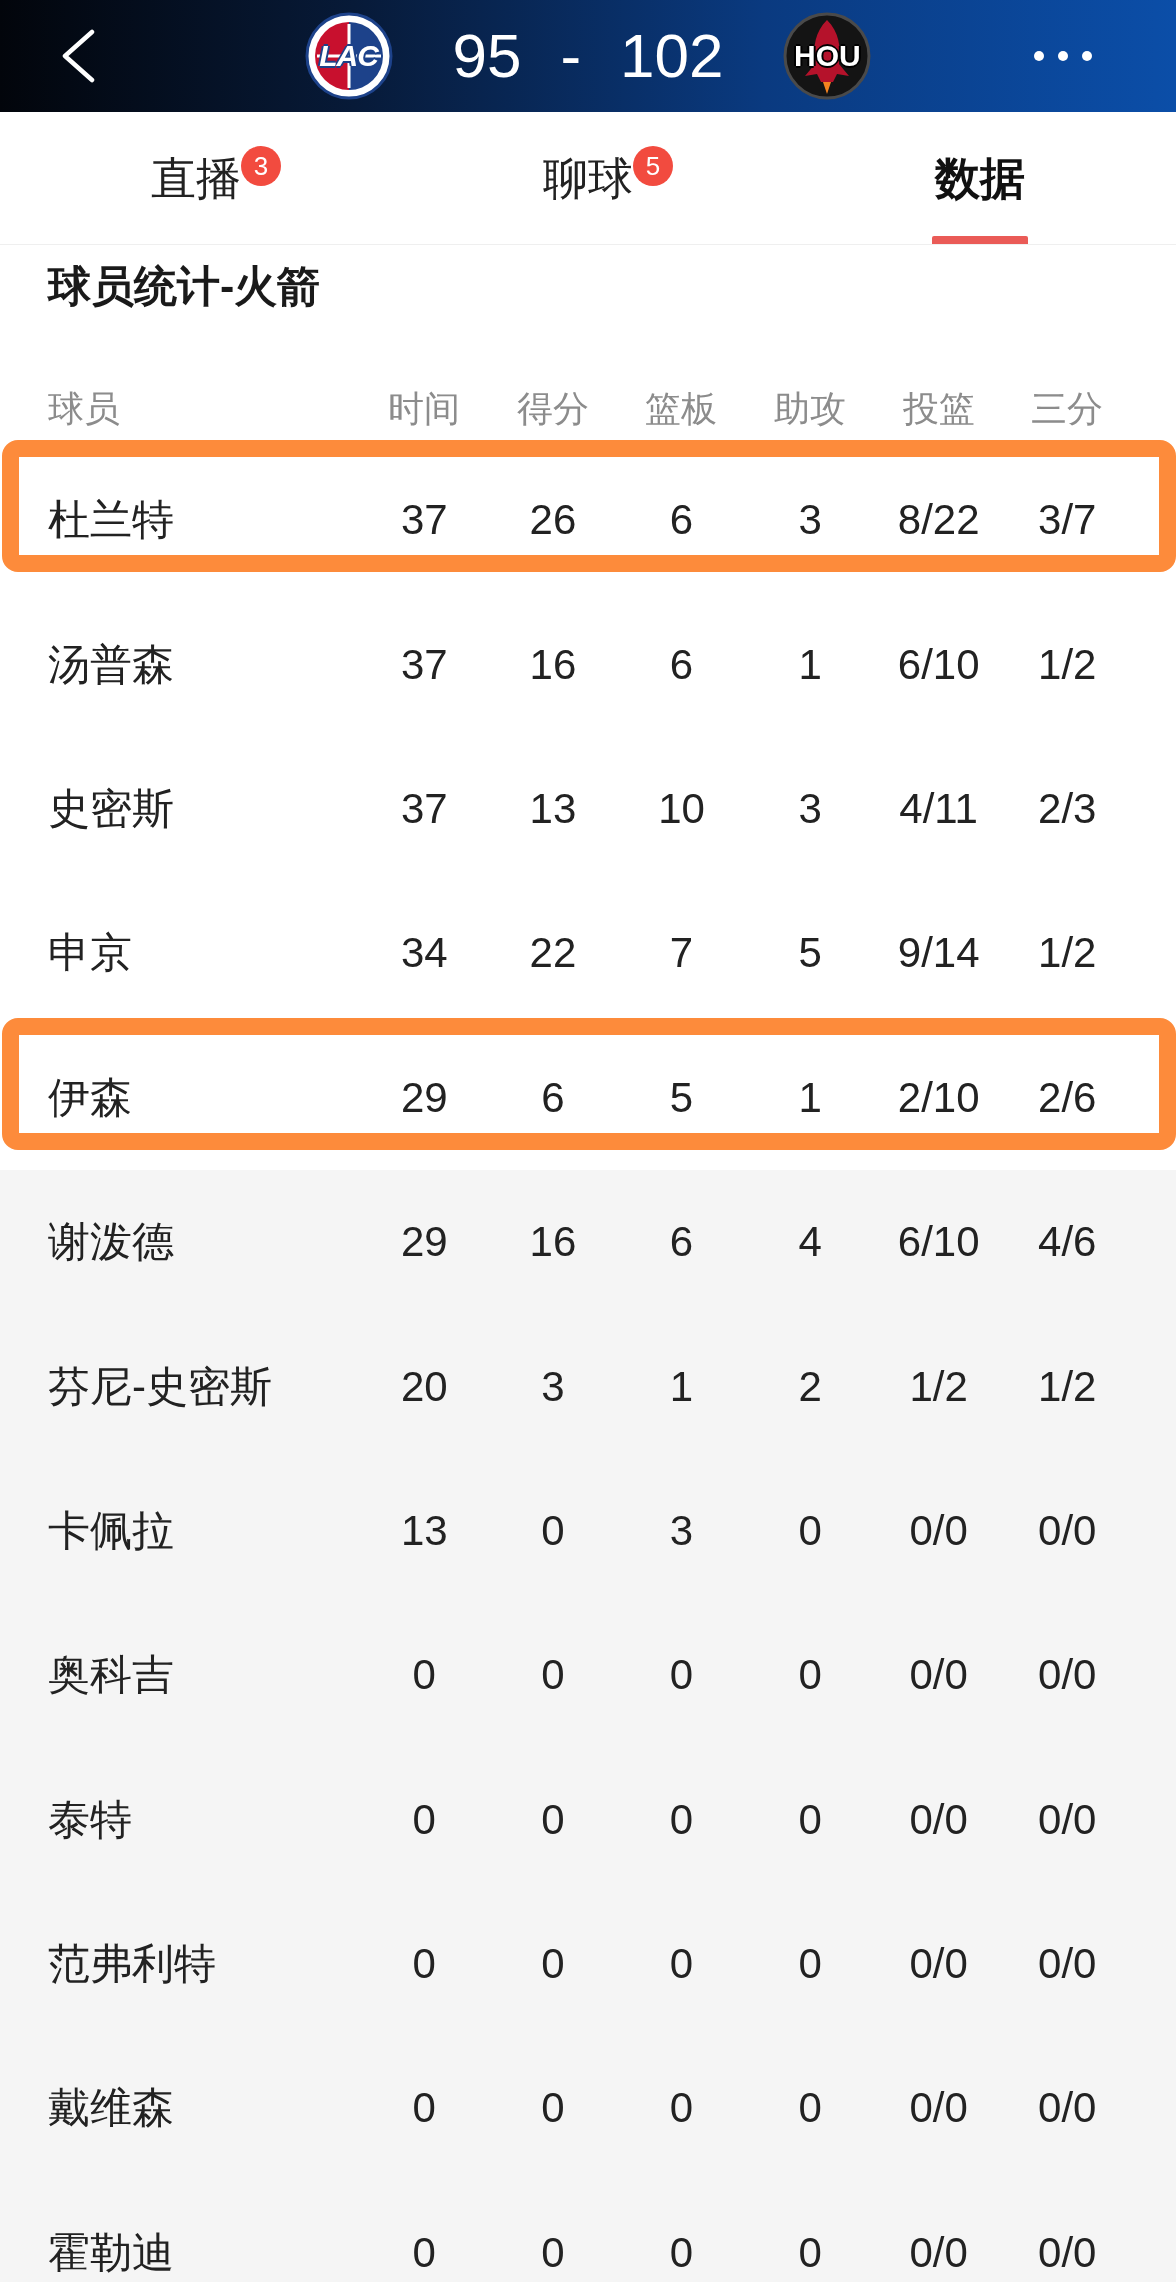 The image size is (1176, 2282). Describe the element at coordinates (1067, 409) in the screenshot. I see `column-header: 三分` at that location.